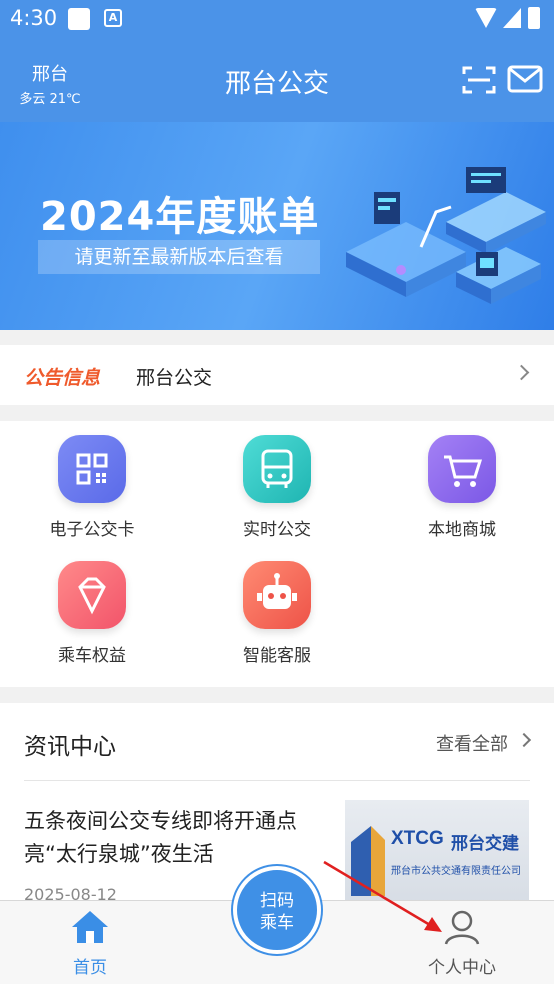  Describe the element at coordinates (79, 19) in the screenshot. I see `notification-icon` at that location.